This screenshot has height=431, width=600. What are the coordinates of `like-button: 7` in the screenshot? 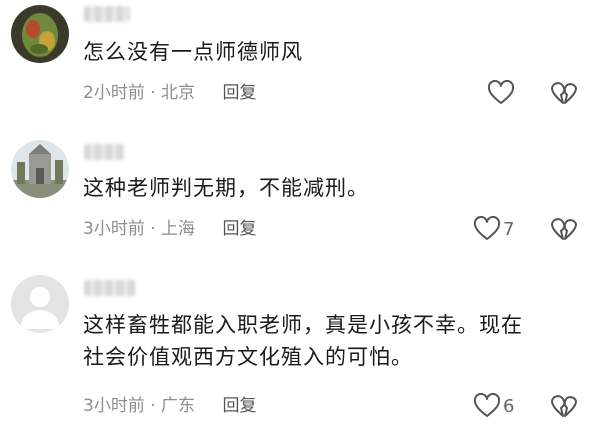 It's located at (493, 229).